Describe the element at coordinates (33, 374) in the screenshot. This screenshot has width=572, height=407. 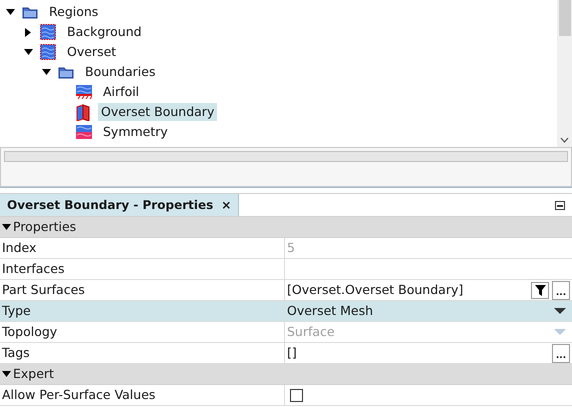
I see `section-header: Expert` at that location.